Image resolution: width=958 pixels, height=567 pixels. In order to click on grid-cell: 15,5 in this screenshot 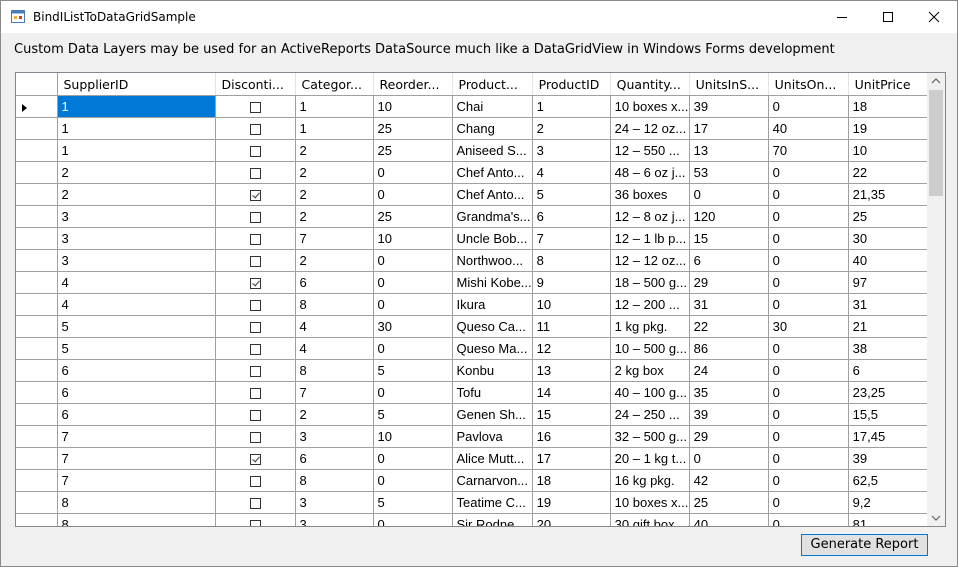, I will do `click(888, 414)`.